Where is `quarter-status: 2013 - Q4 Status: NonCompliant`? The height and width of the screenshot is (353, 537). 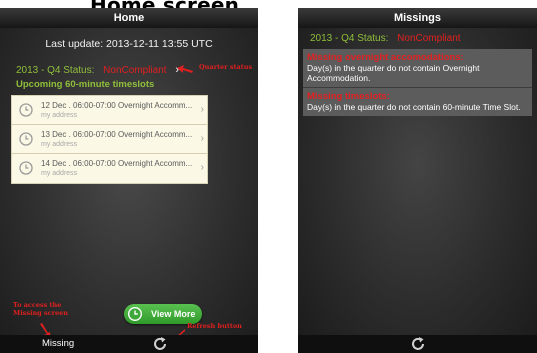
quarter-status: 2013 - Q4 Status: NonCompliant is located at coordinates (385, 38).